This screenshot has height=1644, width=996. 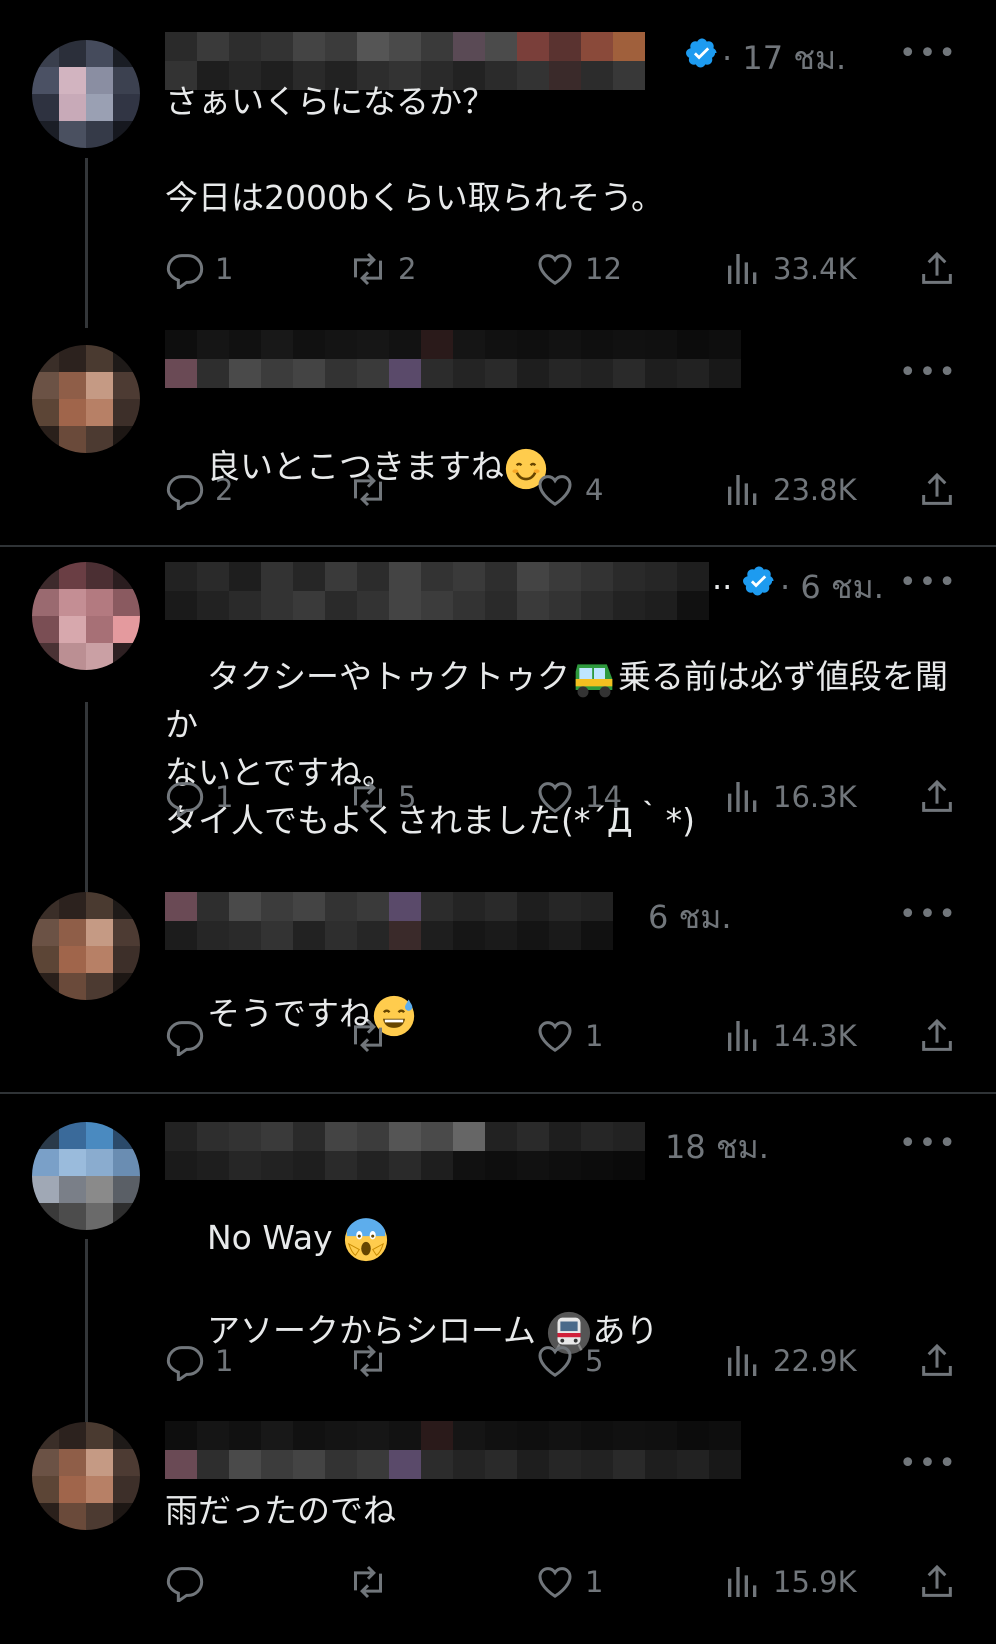 I want to click on views-button: 22.9K, so click(x=790, y=1361).